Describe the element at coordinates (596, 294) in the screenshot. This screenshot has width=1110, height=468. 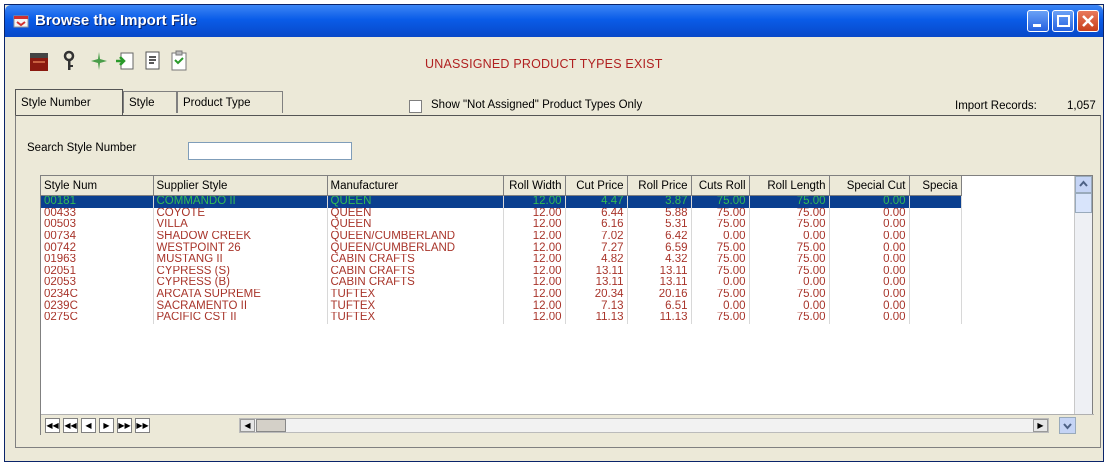
I see `table-cell: 20.34` at that location.